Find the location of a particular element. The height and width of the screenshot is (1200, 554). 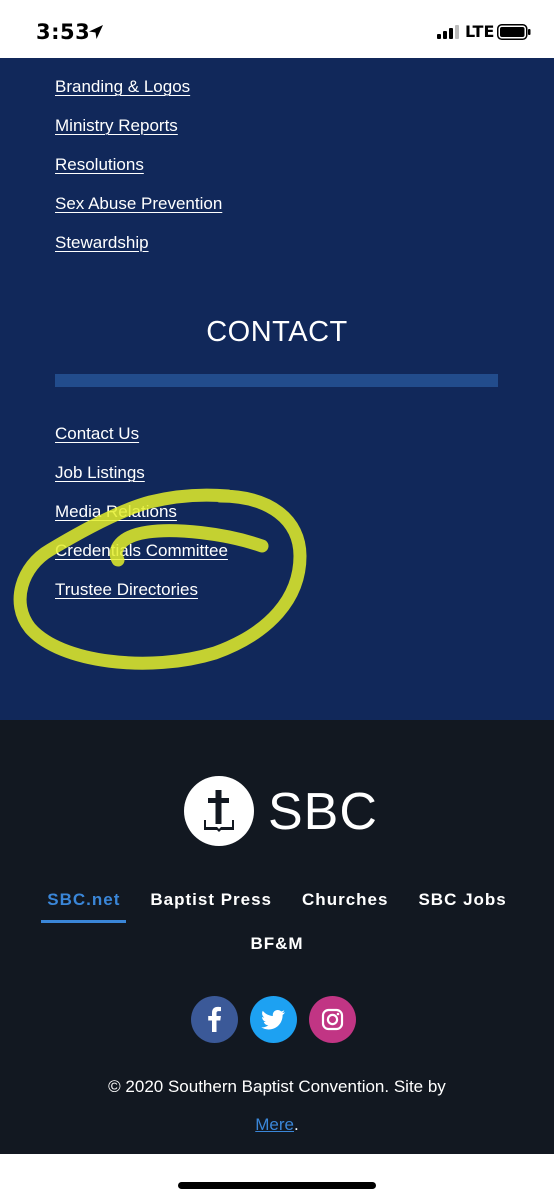

footer-nav-second-row: BF&M is located at coordinates (277, 944).